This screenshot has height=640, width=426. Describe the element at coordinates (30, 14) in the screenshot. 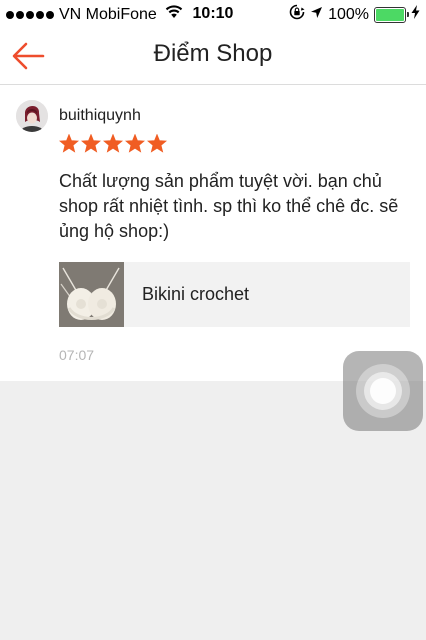

I see `signal-dots-icon` at that location.